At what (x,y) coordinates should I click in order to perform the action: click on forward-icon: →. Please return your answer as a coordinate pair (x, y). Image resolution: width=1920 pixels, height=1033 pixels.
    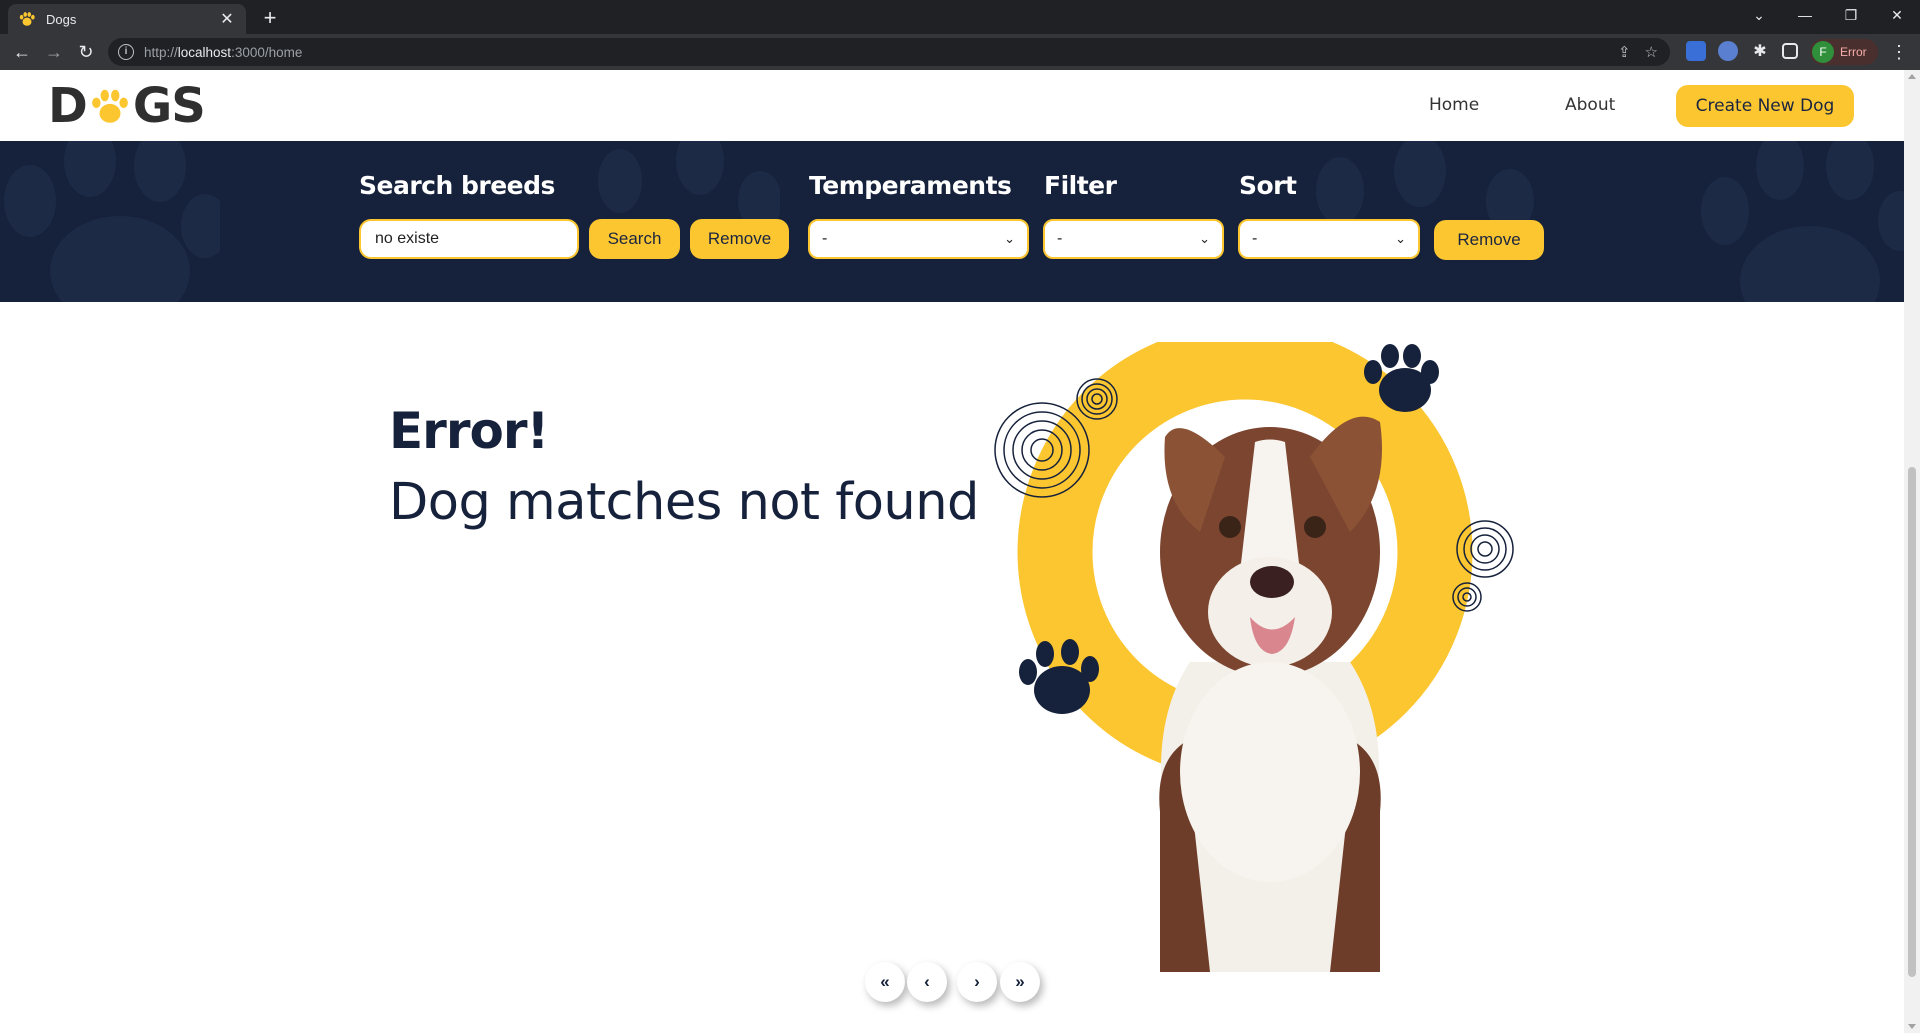
    Looking at the image, I should click on (54, 52).